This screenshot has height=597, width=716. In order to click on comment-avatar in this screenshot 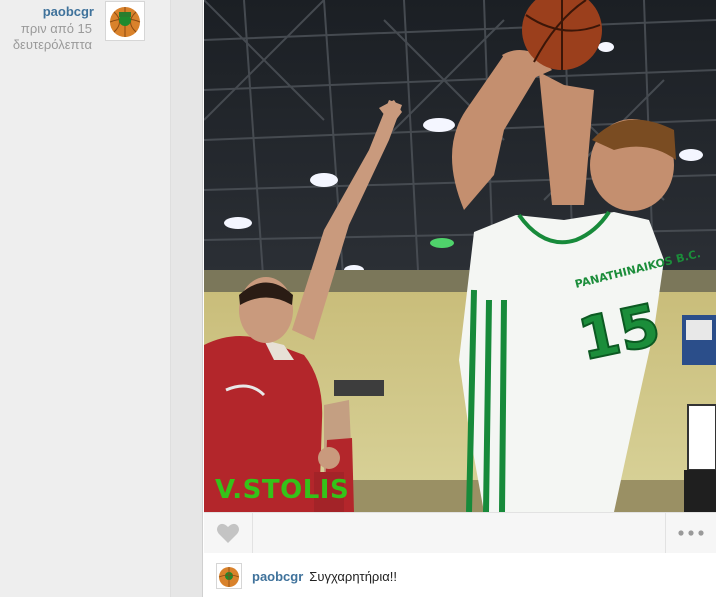, I will do `click(229, 576)`.